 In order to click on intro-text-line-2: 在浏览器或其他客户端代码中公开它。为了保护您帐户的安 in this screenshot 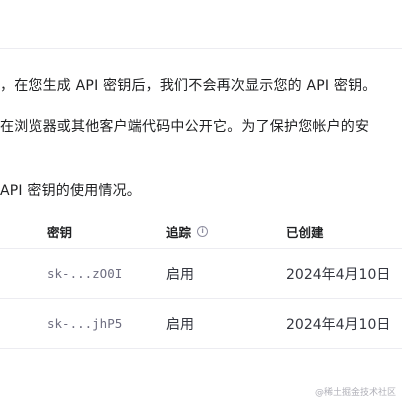, I will do `click(185, 127)`.